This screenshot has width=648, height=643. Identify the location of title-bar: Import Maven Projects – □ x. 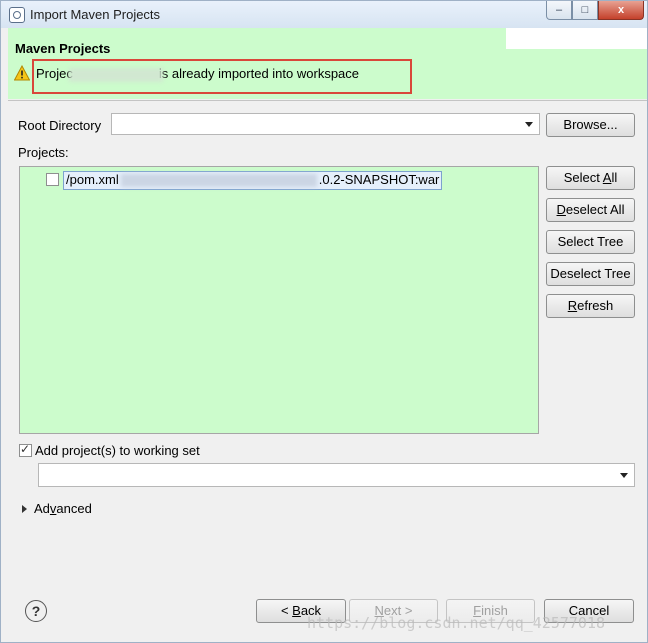
(324, 14).